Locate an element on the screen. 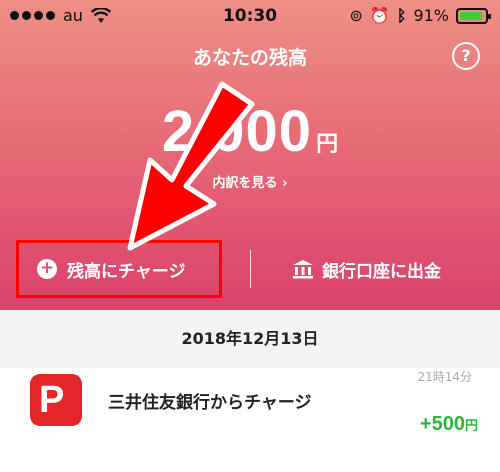 The image size is (500, 472). balance-unit: 円 is located at coordinates (327, 144).